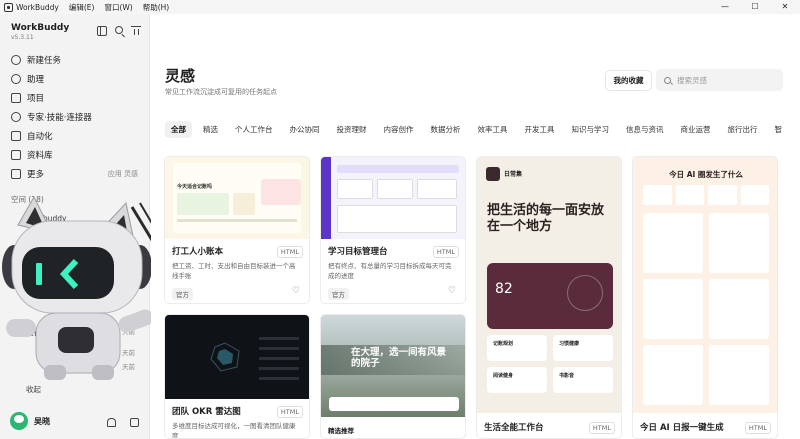 This screenshot has height=439, width=800. Describe the element at coordinates (76, 154) in the screenshot. I see `sidebar-item-library: 资料库` at that location.